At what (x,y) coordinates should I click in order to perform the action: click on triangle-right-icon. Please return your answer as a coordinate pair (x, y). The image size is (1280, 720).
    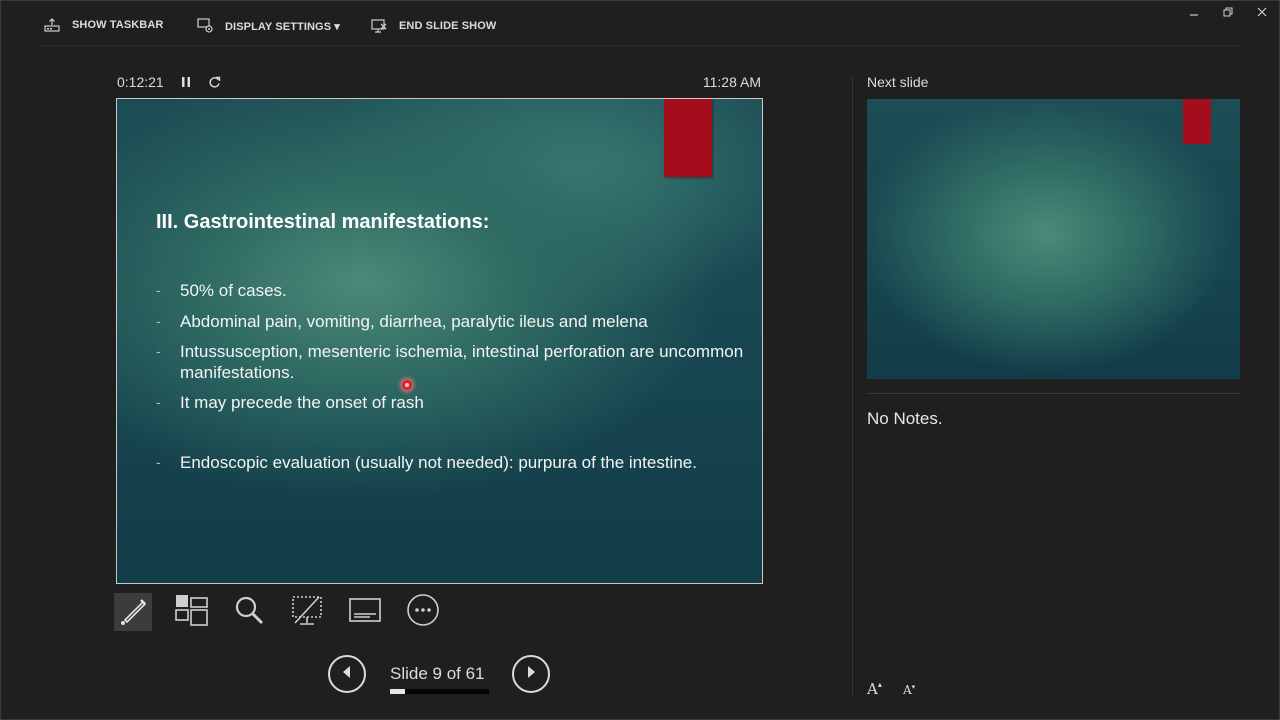
    Looking at the image, I should click on (531, 674).